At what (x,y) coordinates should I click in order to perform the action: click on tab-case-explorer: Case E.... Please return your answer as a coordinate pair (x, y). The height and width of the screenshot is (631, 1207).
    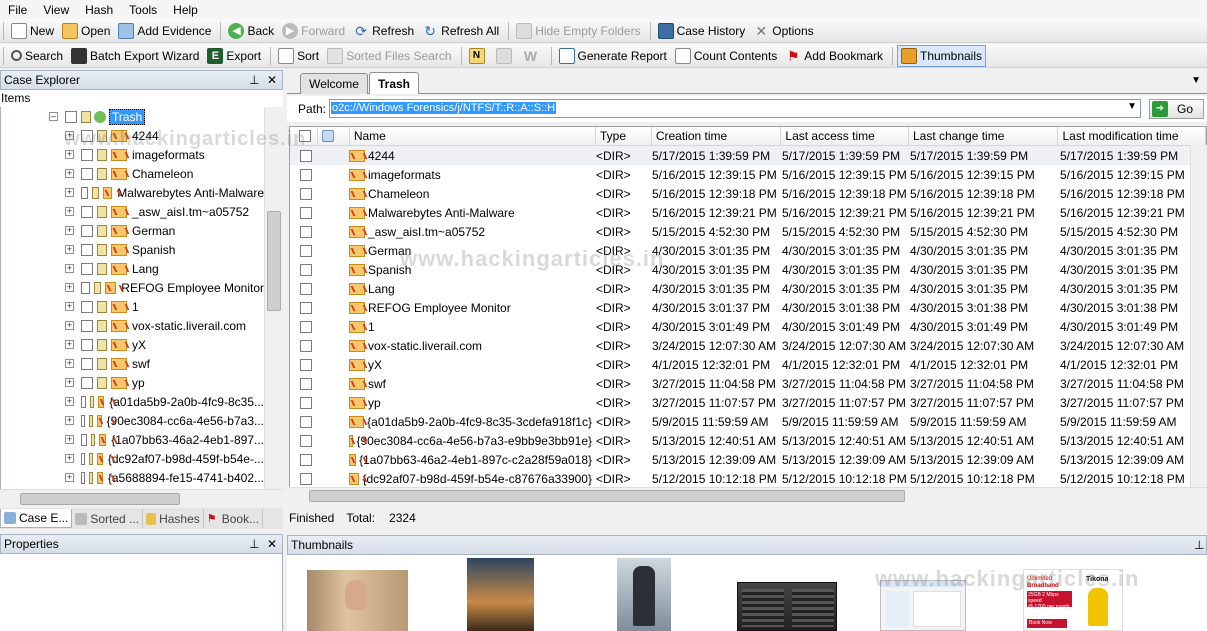
    Looking at the image, I should click on (36, 518).